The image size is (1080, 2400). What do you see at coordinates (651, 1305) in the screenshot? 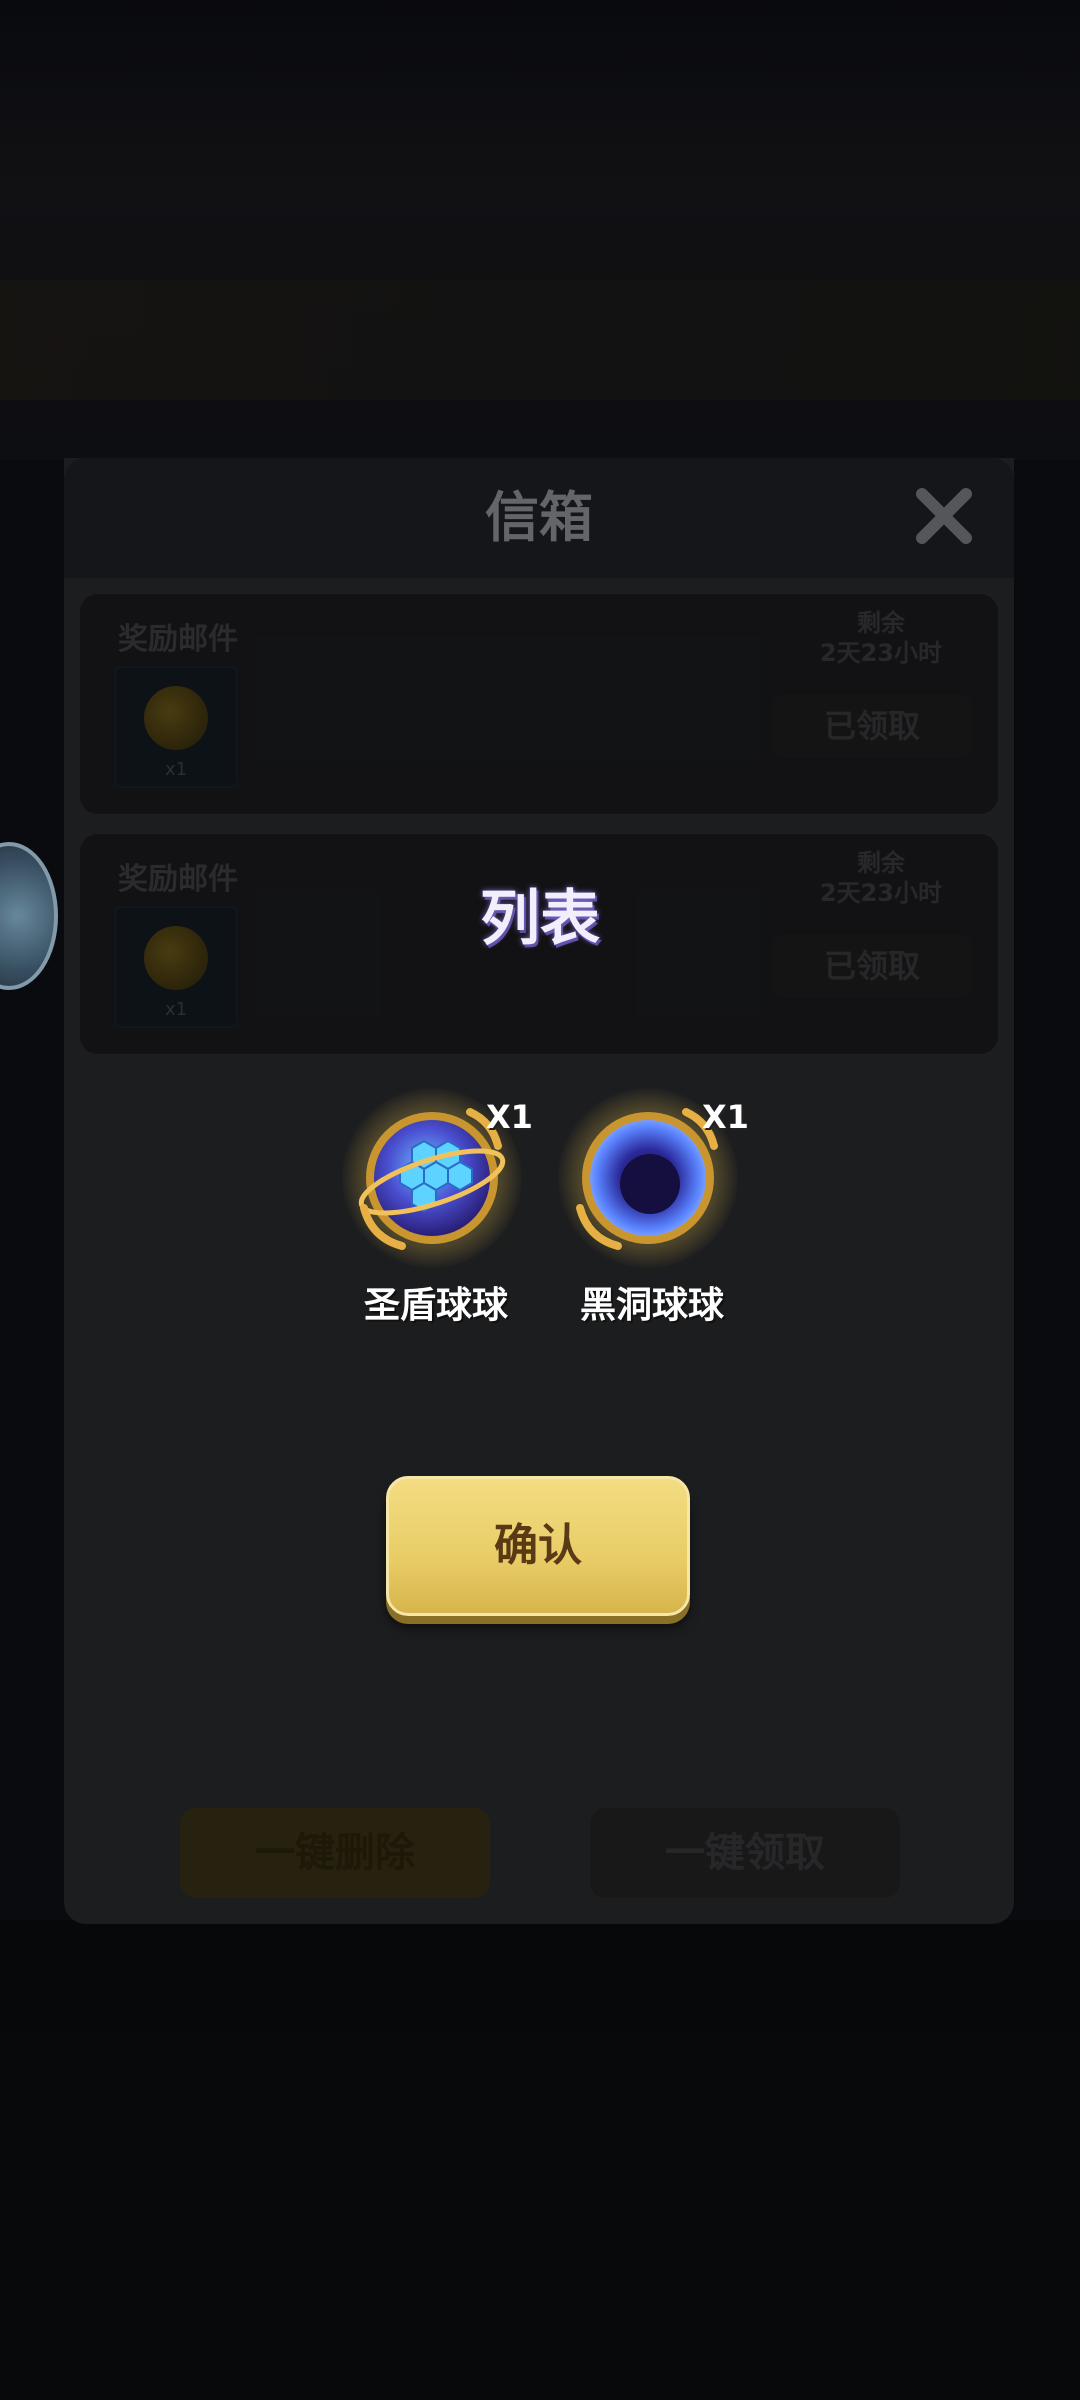
I see `reward-name: 黑洞球球` at bounding box center [651, 1305].